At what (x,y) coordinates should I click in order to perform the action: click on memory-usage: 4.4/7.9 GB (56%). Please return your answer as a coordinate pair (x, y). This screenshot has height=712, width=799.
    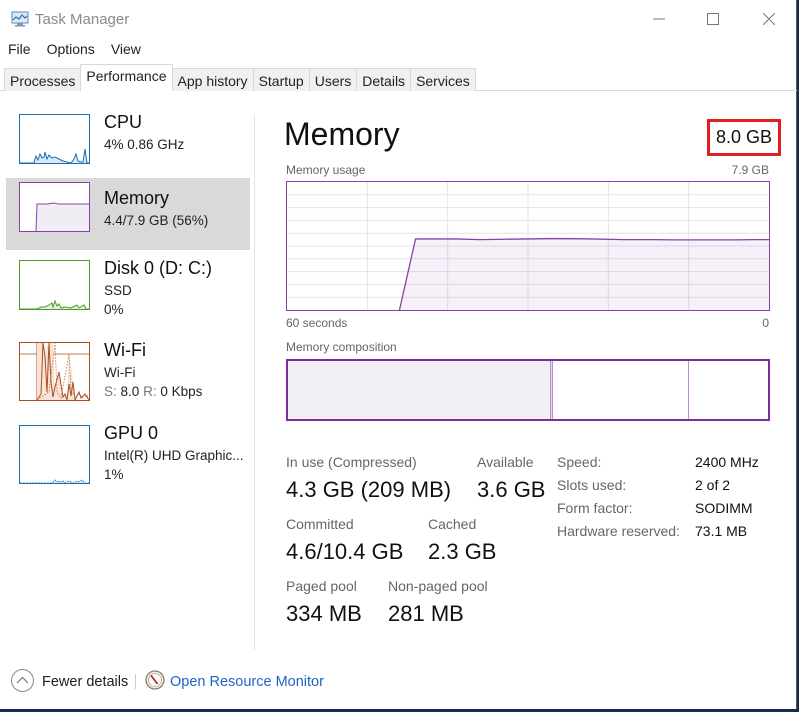
    Looking at the image, I should click on (156, 220).